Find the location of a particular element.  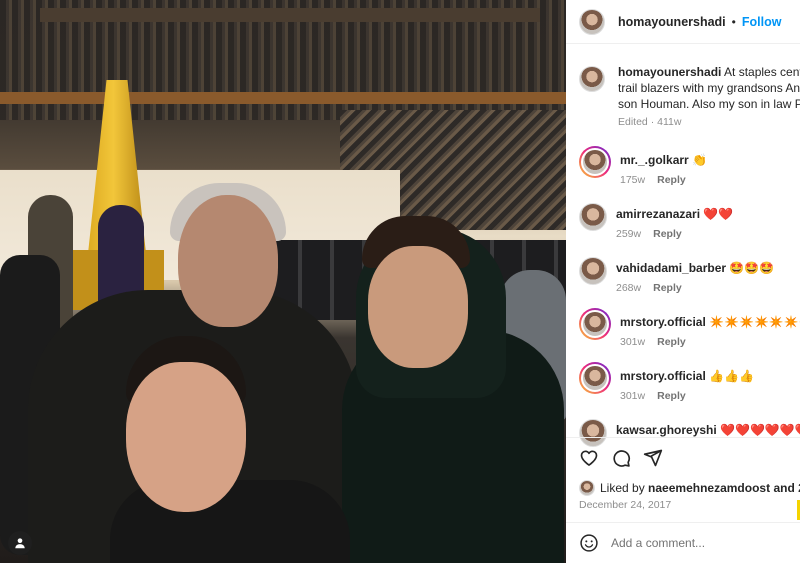

comment-item: vahidadami_barber 🤩🤩🤩 268w Reply is located at coordinates (689, 274).